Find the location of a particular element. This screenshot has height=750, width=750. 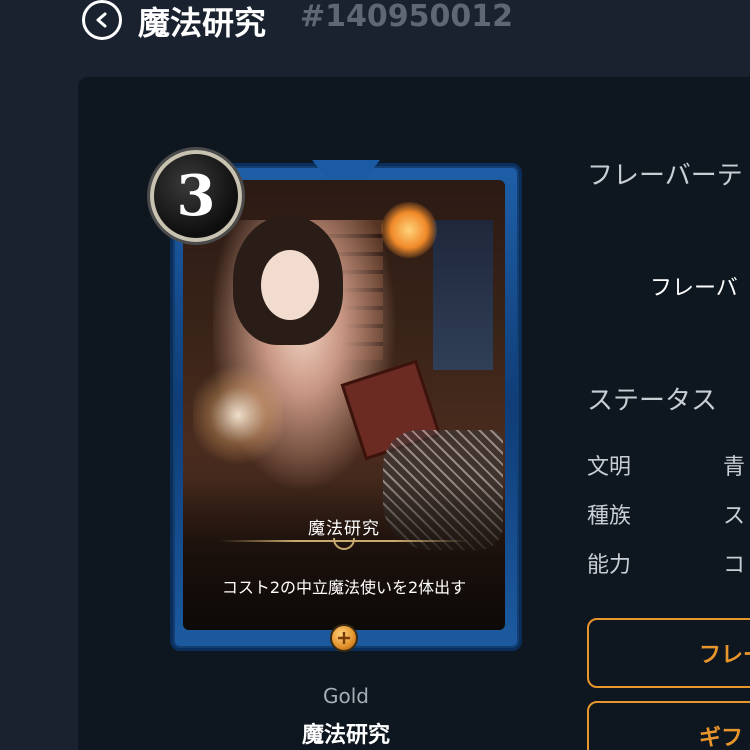

card-ability-text: コスト2の中立魔法使いを2体出す is located at coordinates (344, 587).